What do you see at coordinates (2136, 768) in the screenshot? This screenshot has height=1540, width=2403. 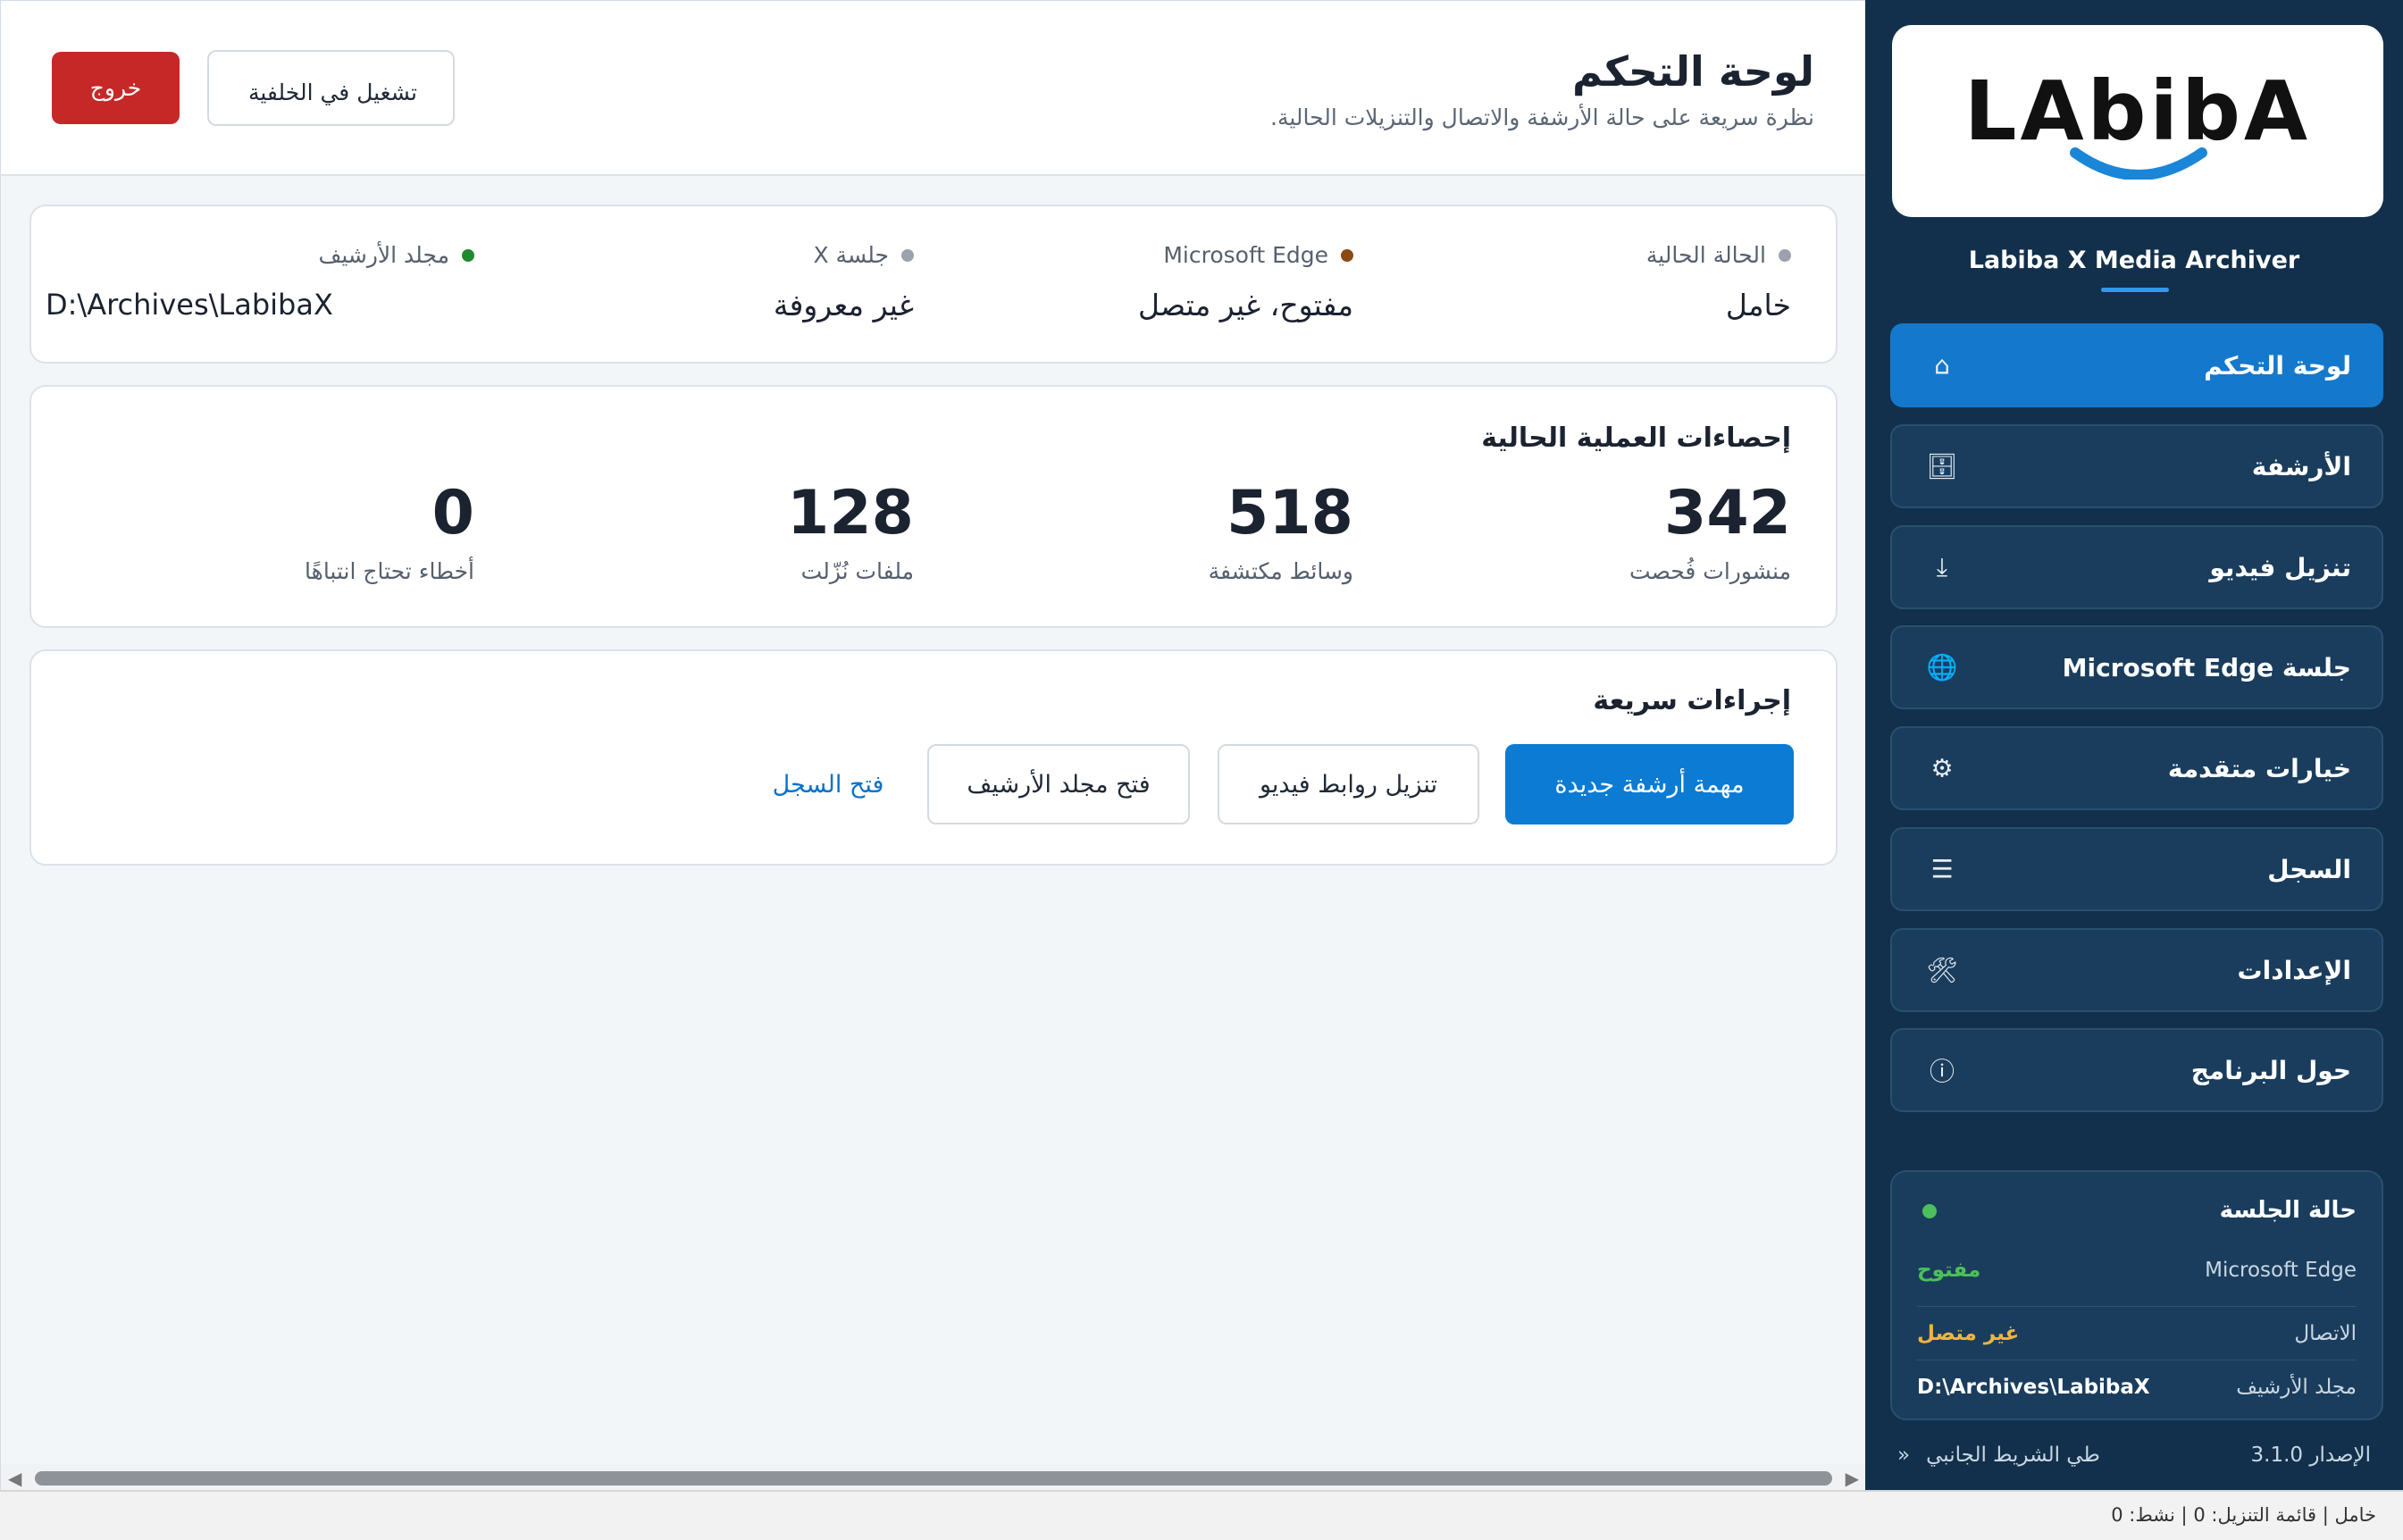 I see `sidebar-item-advanced-options: خيارات متقدمة ⚙` at bounding box center [2136, 768].